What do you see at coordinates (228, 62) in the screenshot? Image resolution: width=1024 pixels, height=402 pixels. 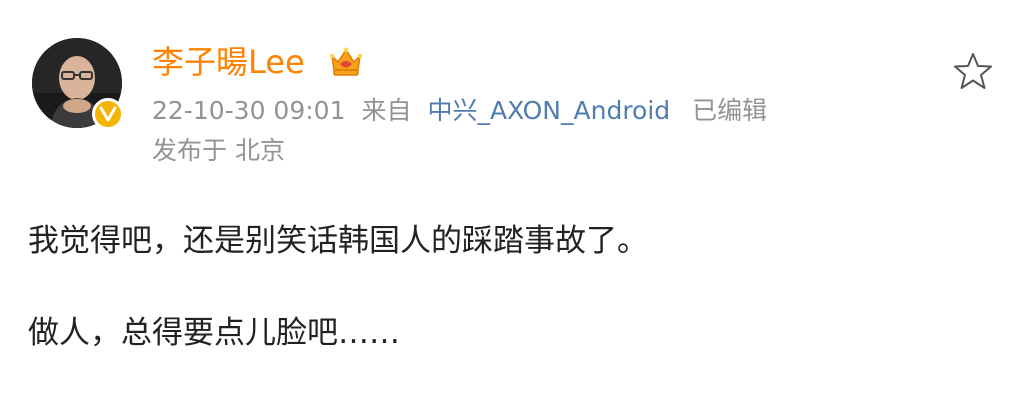 I see `author-name: 李子暘Lee` at bounding box center [228, 62].